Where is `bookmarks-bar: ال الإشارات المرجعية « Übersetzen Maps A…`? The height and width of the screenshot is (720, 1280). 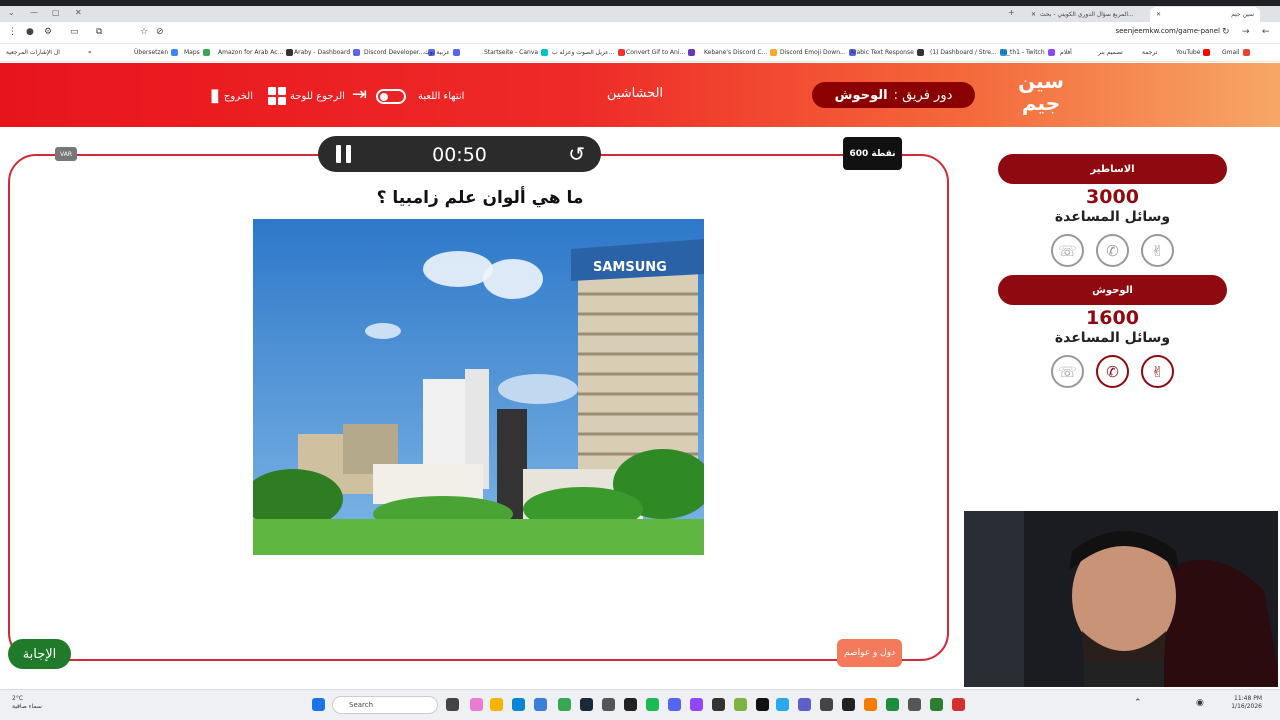 bookmarks-bar: ال الإشارات المرجعية « Übersetzen Maps A… is located at coordinates (640, 53).